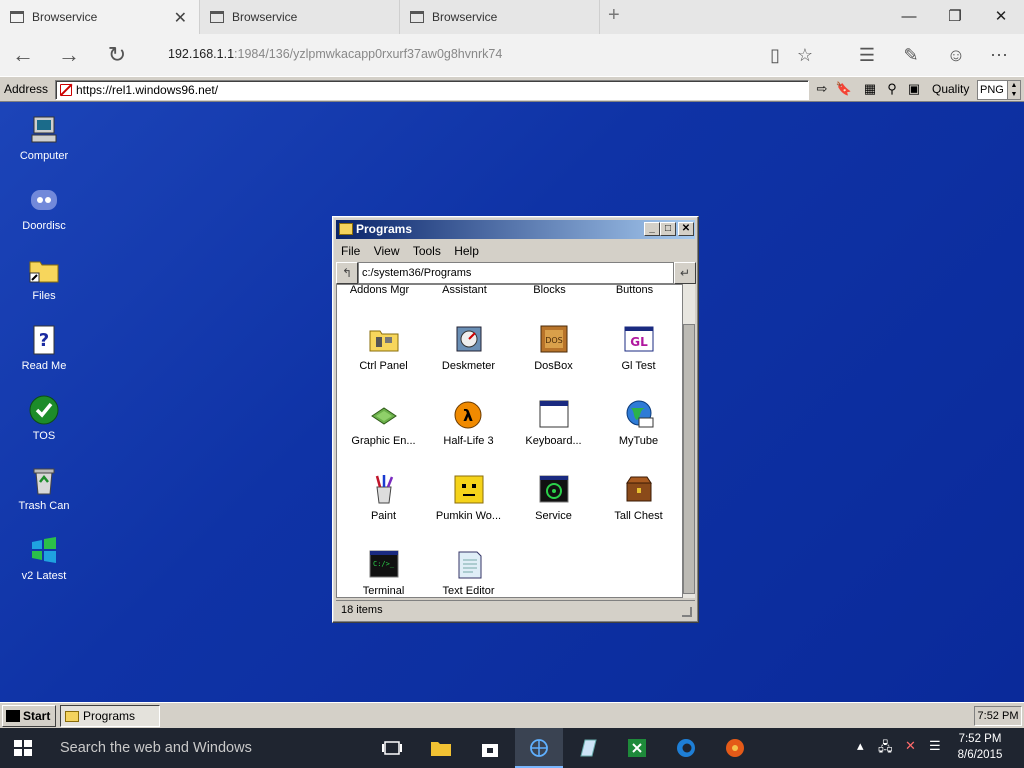  I want to click on more-icon: ⋯, so click(999, 55).